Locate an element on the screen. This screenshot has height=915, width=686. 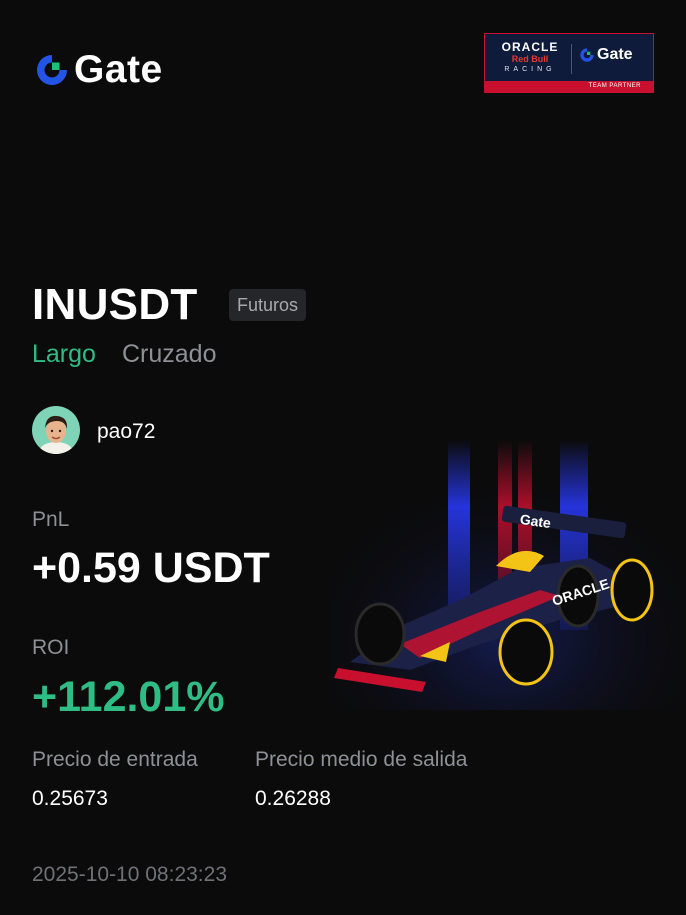
exit-price-value: 0.26288 is located at coordinates (293, 798).